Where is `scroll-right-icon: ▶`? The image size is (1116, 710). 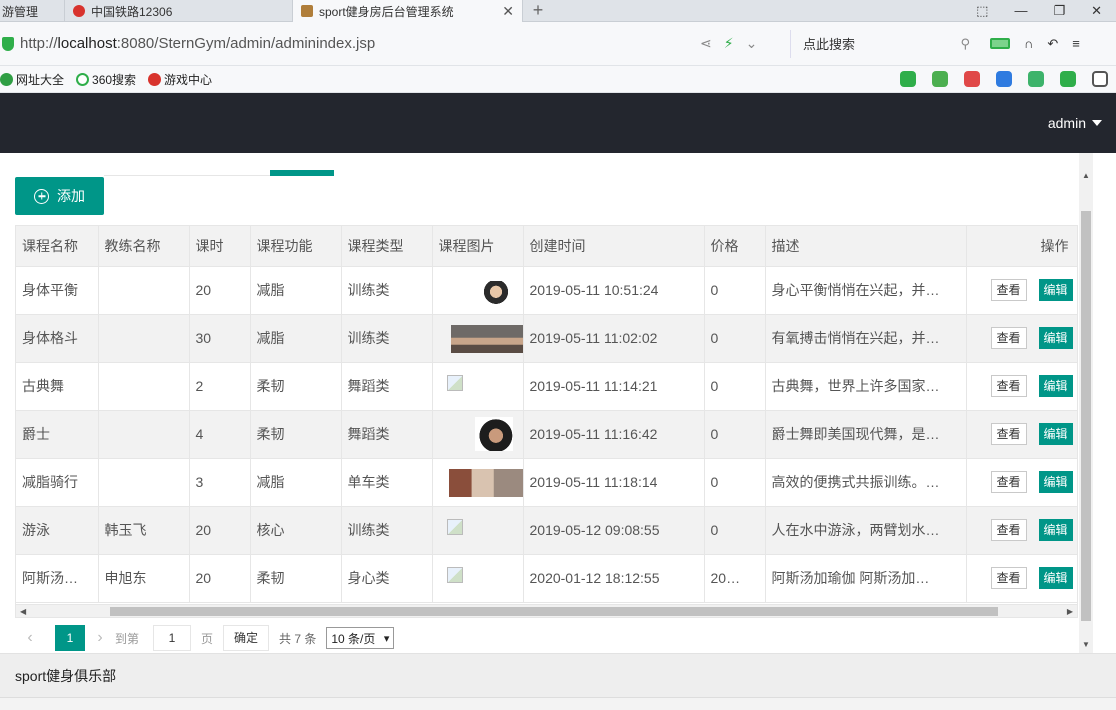
scroll-right-icon: ▶ is located at coordinates (1070, 611).